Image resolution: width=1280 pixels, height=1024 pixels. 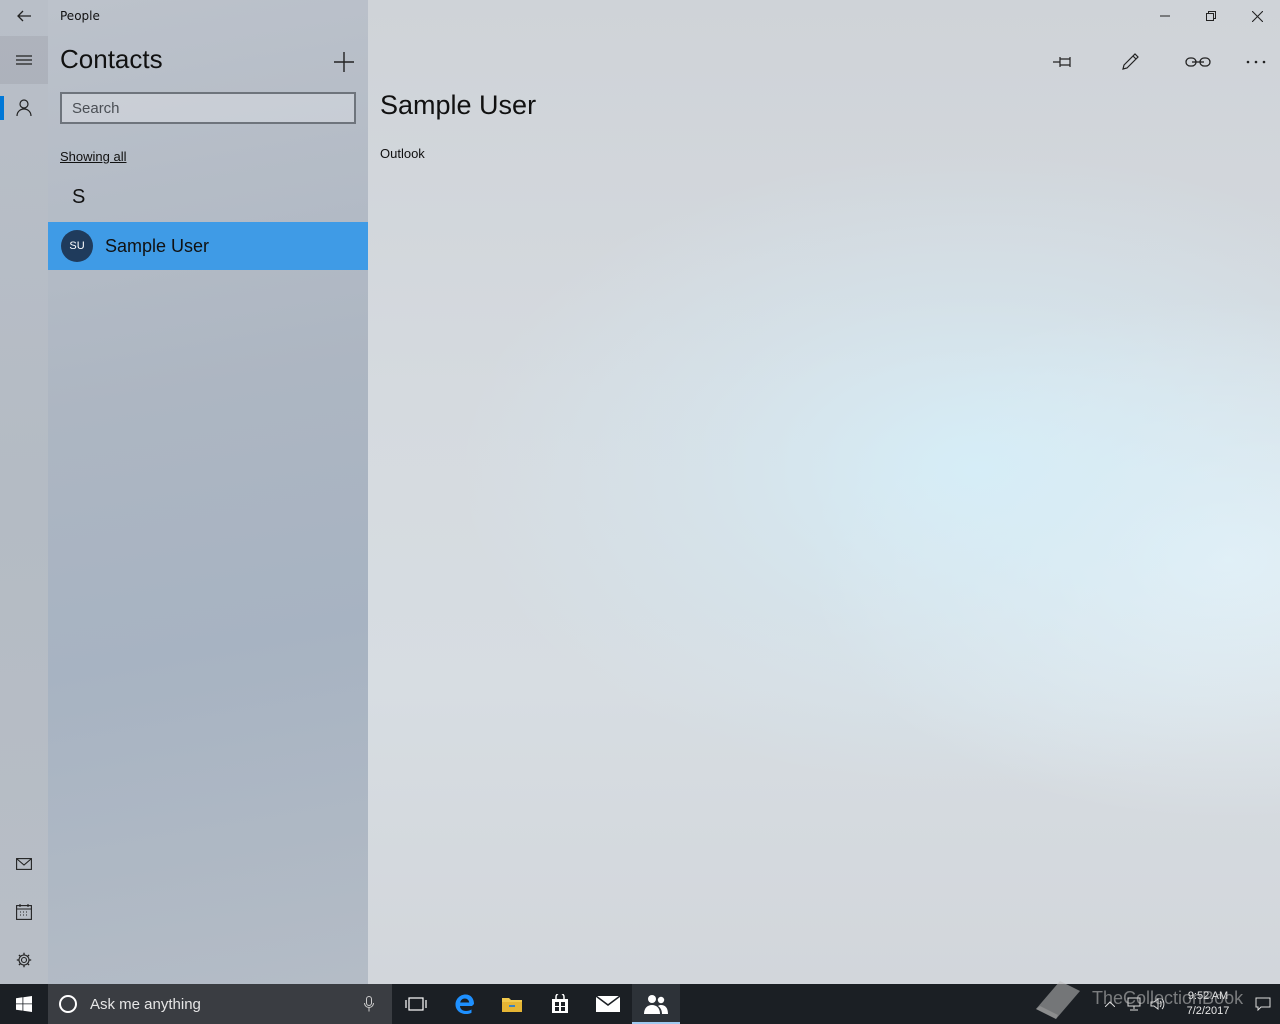 What do you see at coordinates (1168, 998) in the screenshot?
I see `watermark-text: TheCollectionBook` at bounding box center [1168, 998].